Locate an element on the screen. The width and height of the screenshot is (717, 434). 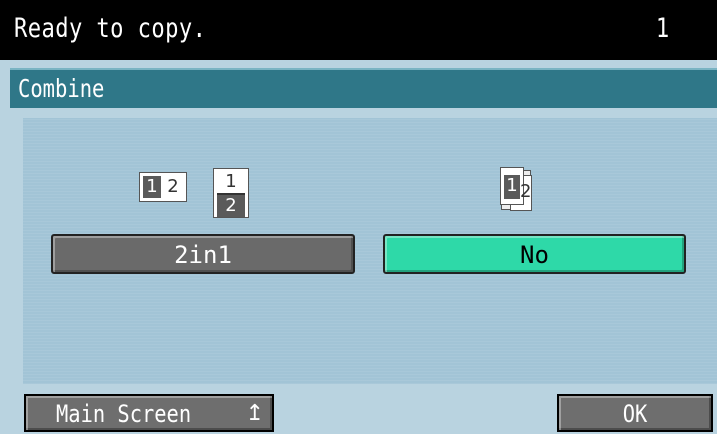
return-arrow-icon: ↥ is located at coordinates (254, 413).